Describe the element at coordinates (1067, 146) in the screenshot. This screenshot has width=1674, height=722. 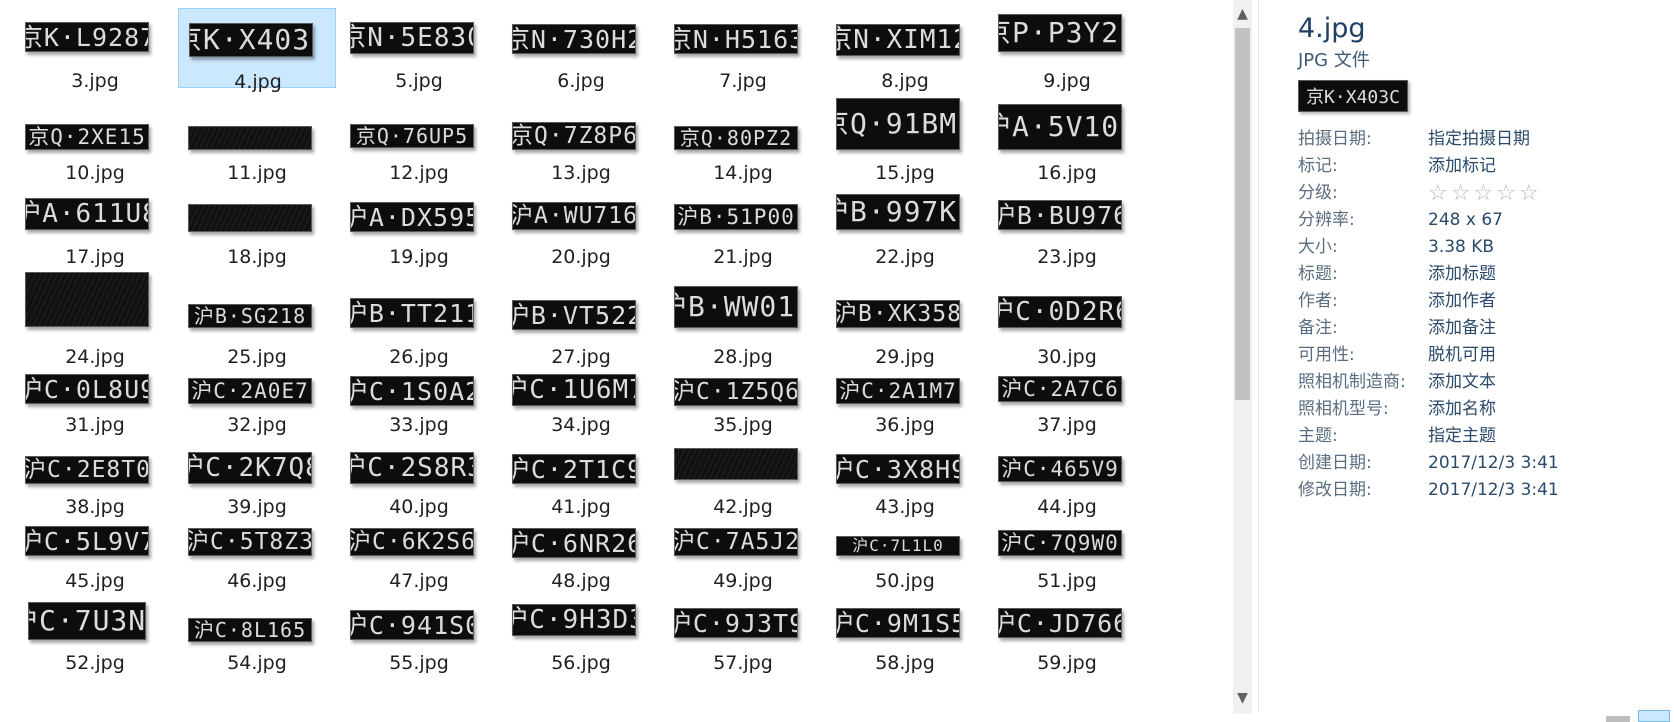
I see `file-item: 沪A·5V100 16.jpg` at that location.